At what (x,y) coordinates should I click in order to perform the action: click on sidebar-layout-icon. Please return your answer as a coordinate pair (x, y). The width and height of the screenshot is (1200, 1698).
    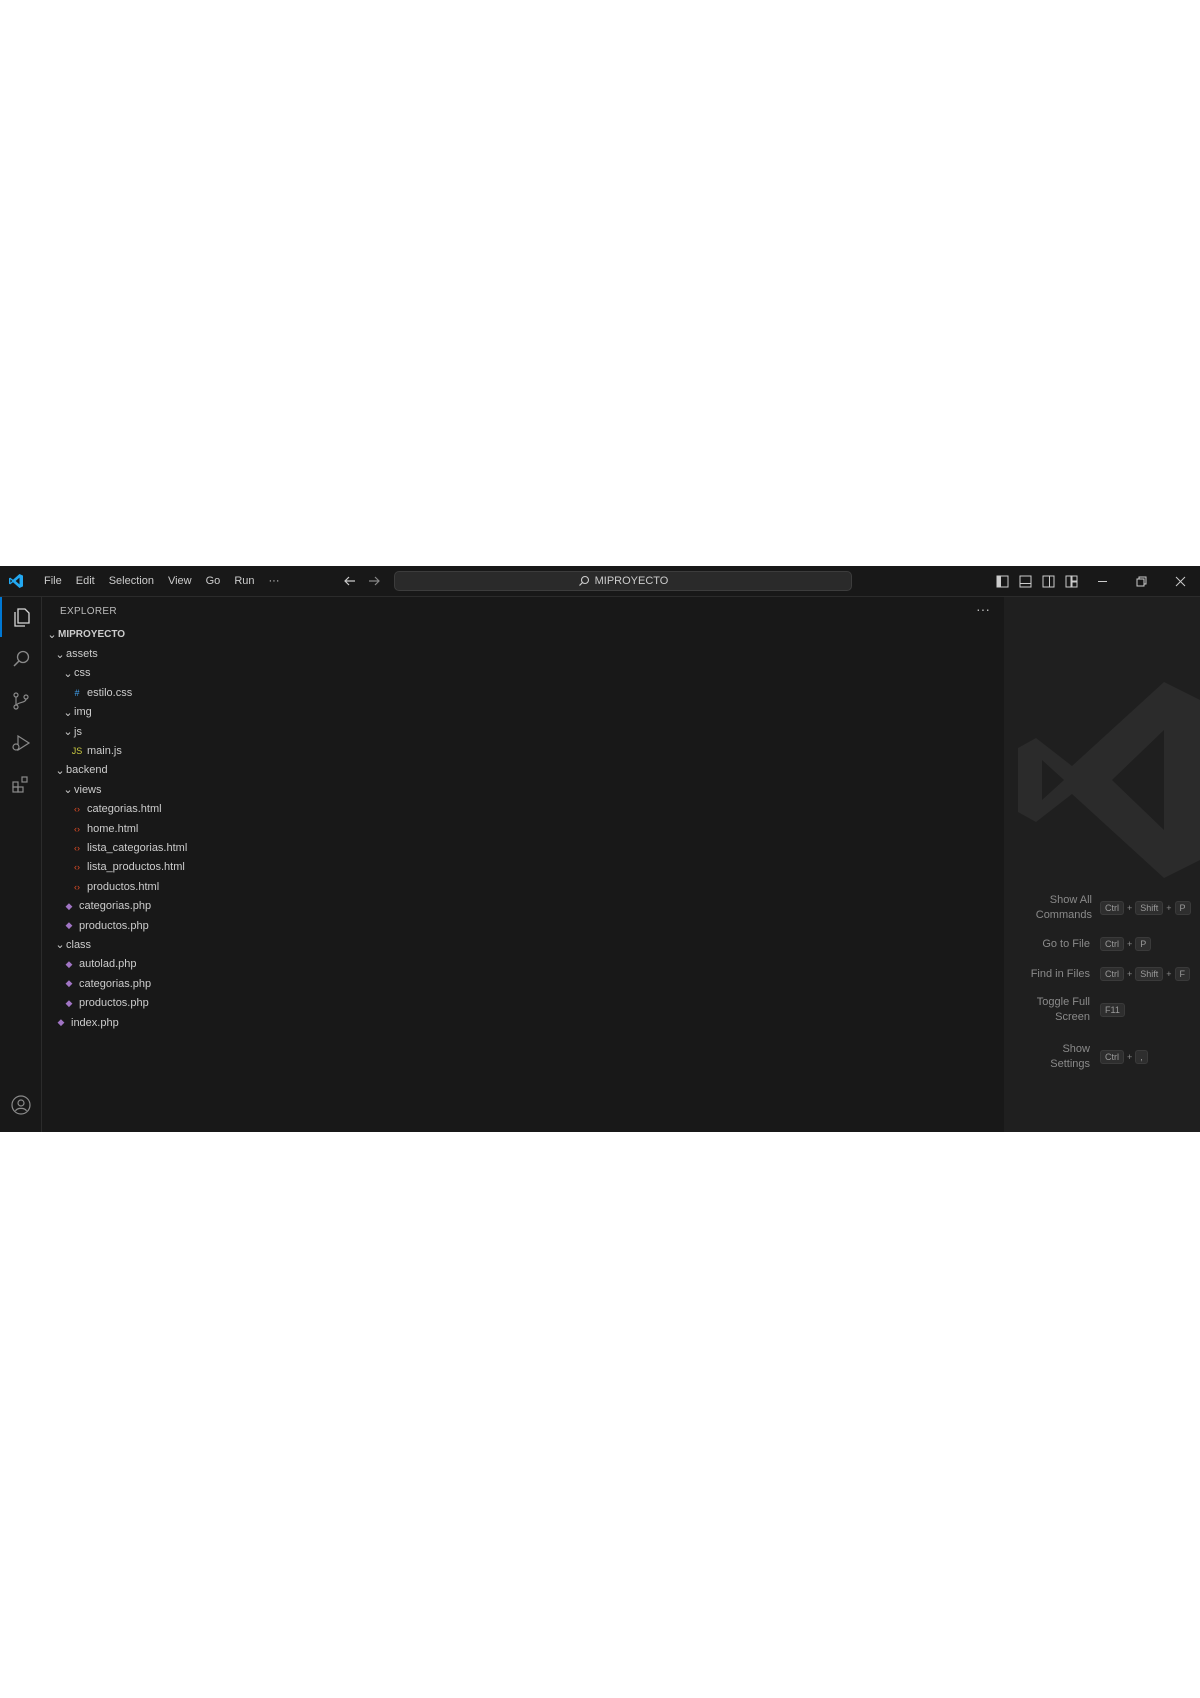
    Looking at the image, I should click on (1002, 581).